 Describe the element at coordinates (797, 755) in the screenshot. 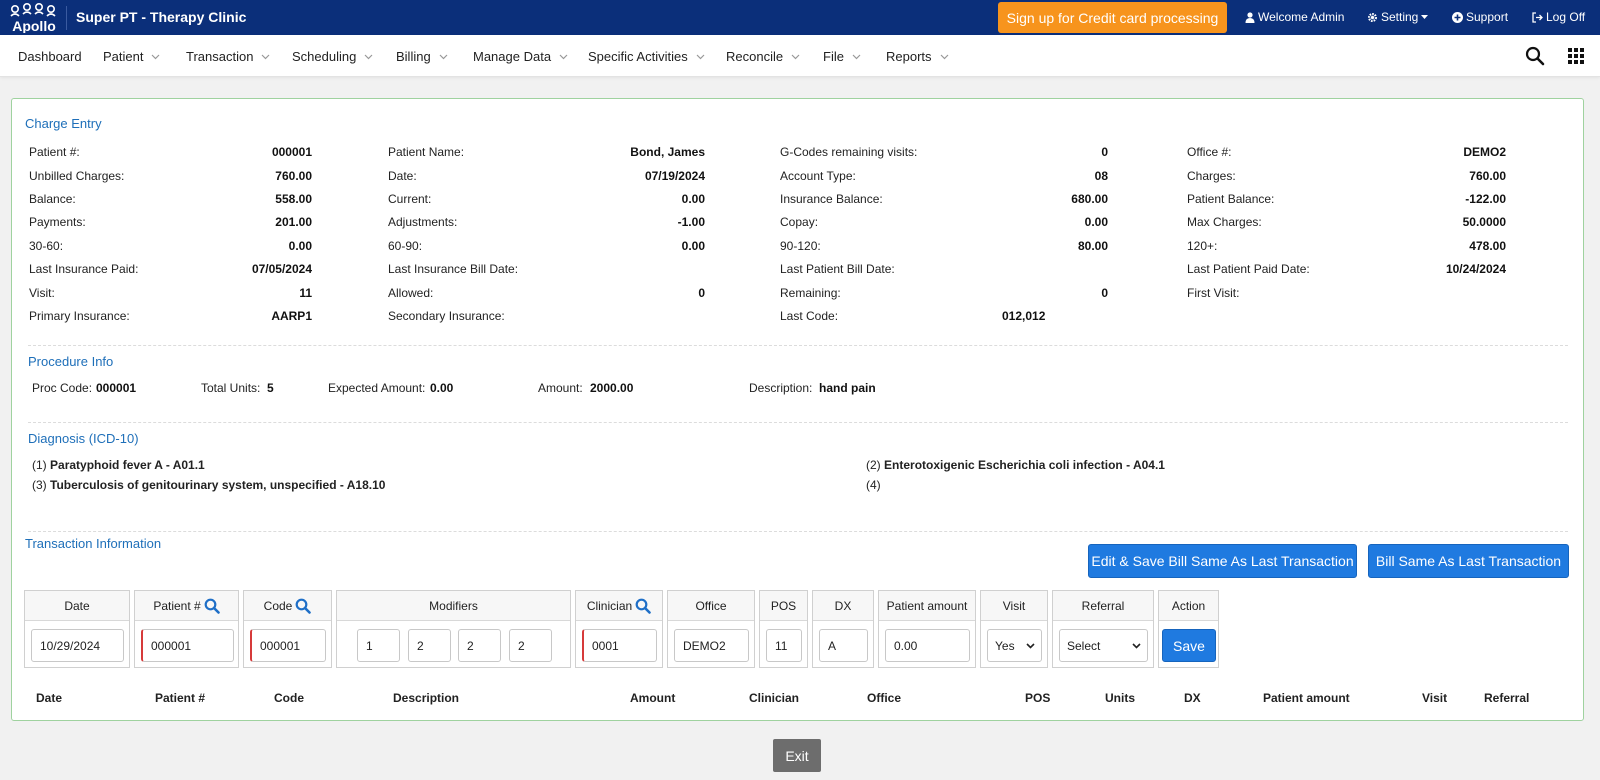

I see `exit-button: Exit` at that location.